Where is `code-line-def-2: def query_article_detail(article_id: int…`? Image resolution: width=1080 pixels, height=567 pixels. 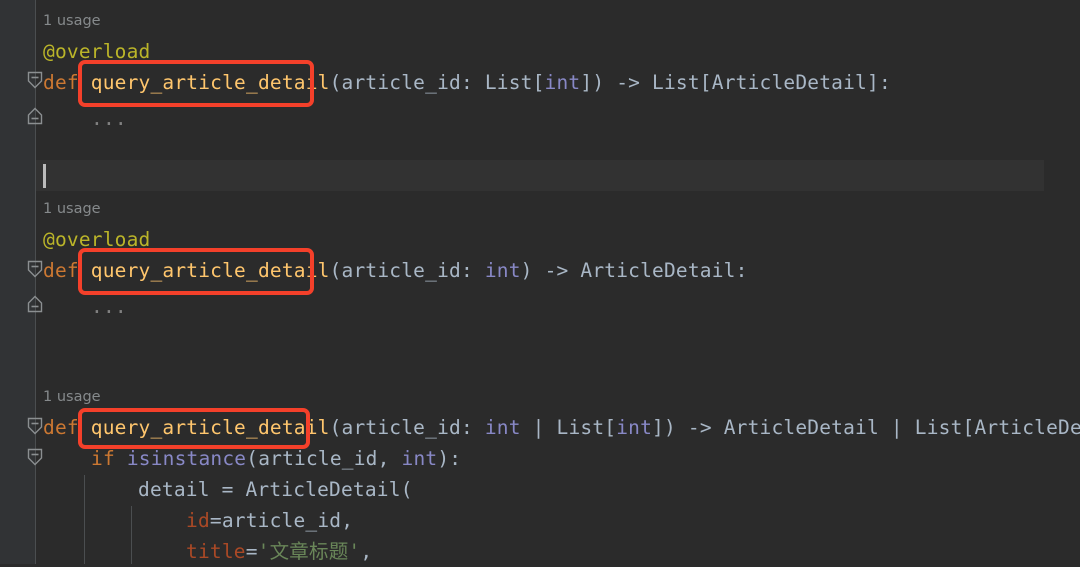
code-line-def-2: def query_article_detail(article_id: int… is located at coordinates (558, 270).